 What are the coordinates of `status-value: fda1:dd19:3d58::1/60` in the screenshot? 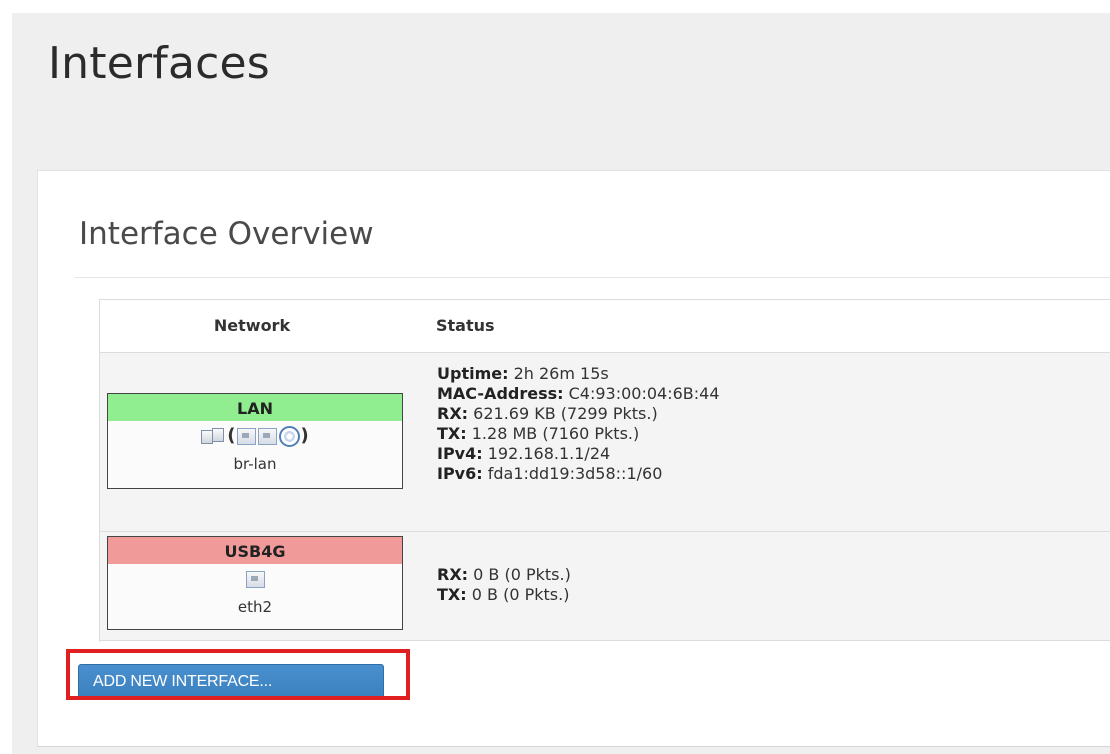 It's located at (575, 473).